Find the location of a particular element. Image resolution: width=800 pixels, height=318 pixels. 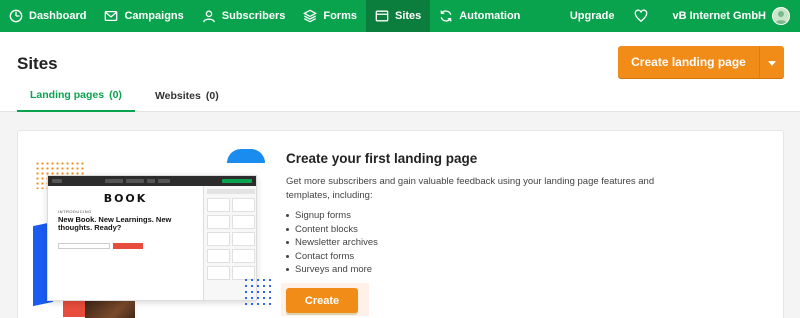

account-name: vB Internet GmbH is located at coordinates (719, 16).